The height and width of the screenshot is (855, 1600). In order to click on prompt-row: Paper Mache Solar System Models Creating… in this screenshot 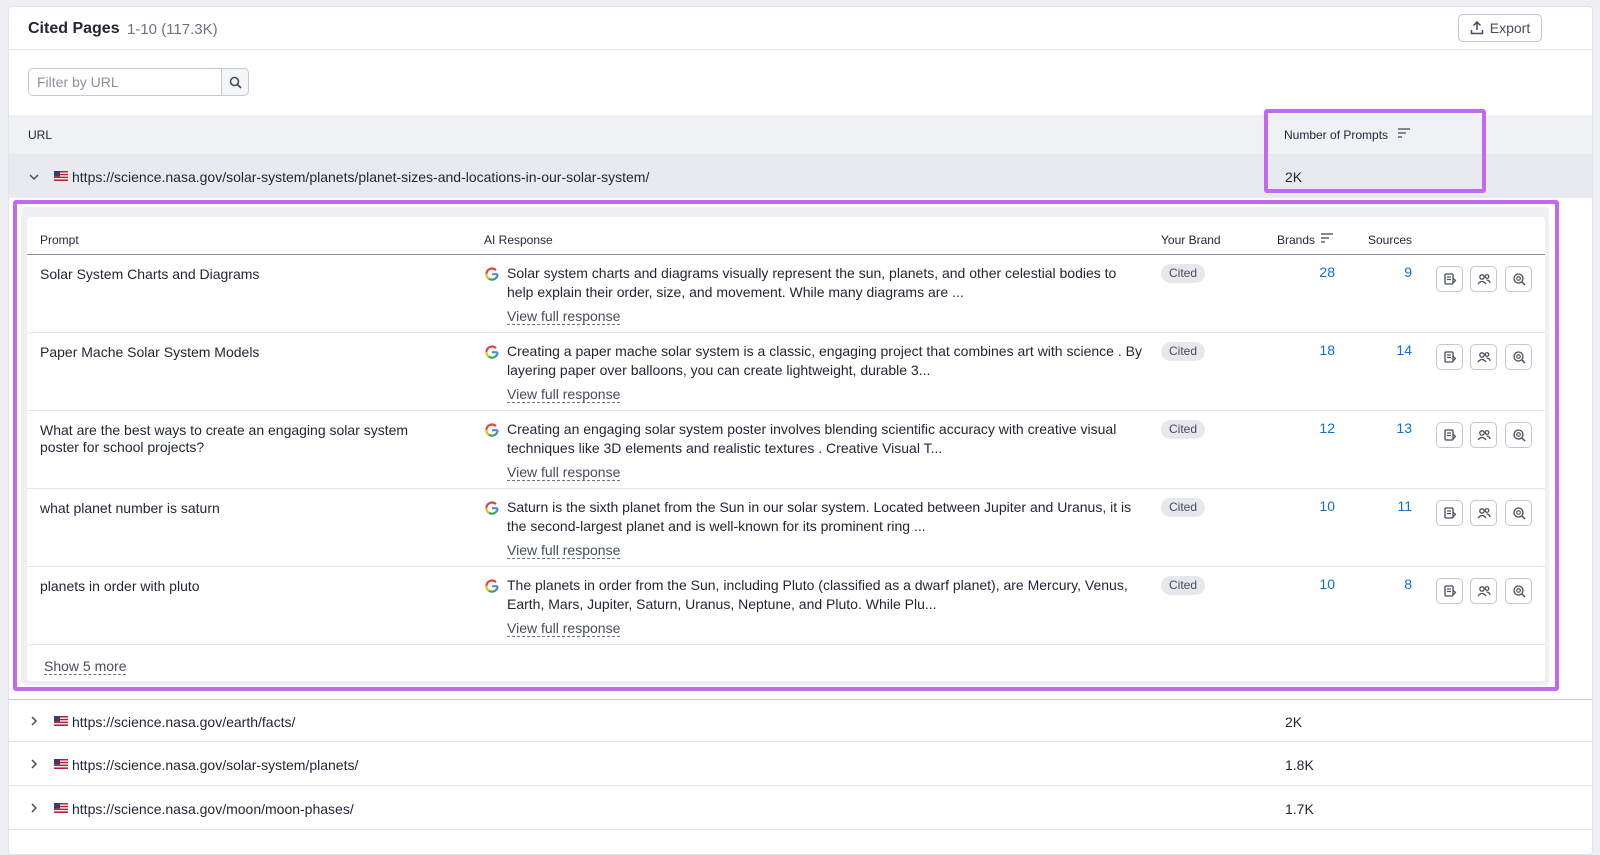, I will do `click(786, 372)`.